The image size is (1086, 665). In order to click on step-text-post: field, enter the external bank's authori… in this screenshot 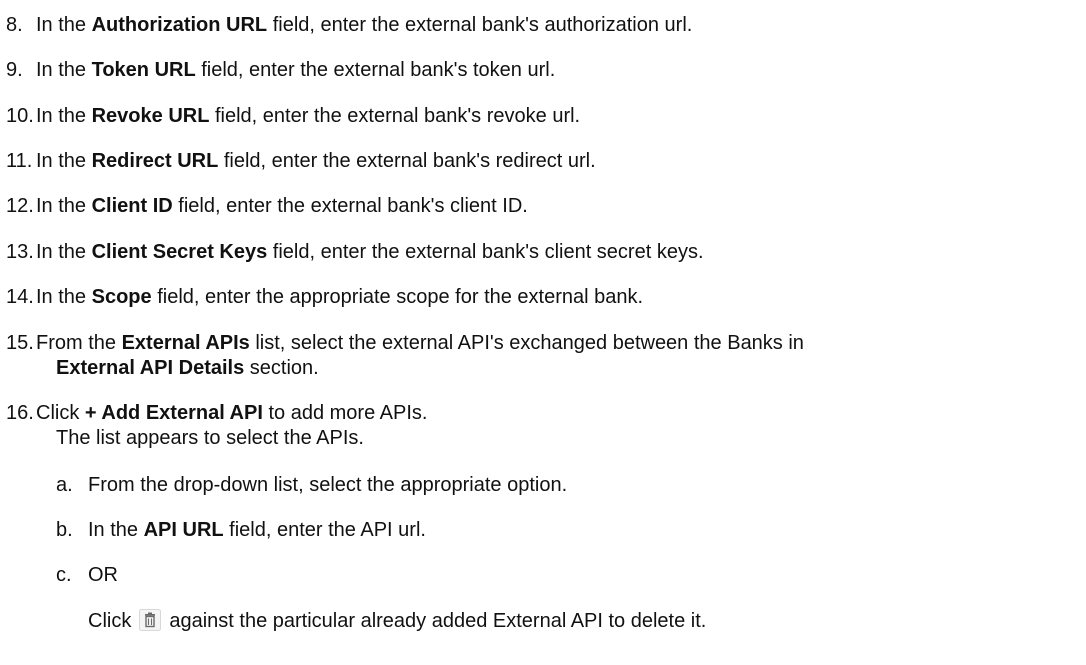, I will do `click(480, 25)`.